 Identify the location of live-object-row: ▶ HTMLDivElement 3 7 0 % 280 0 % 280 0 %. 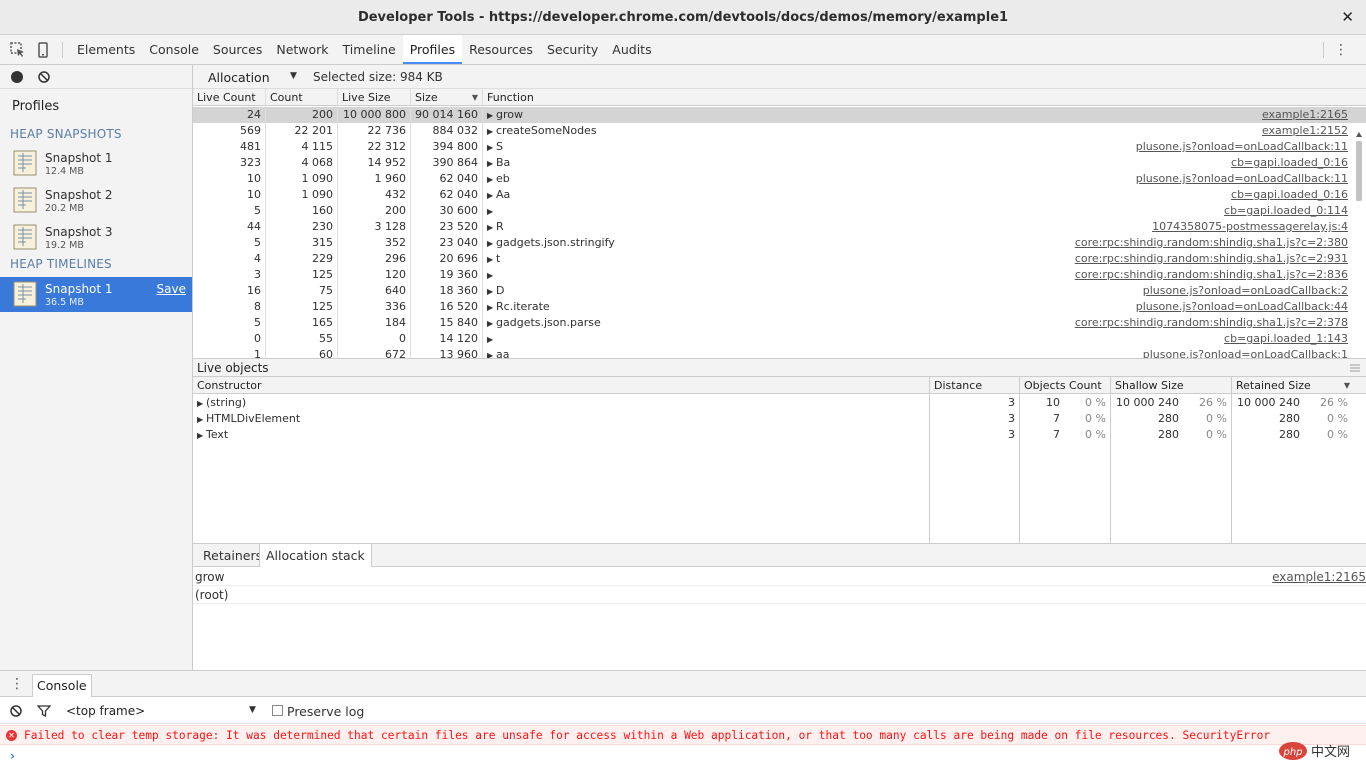
(779, 419).